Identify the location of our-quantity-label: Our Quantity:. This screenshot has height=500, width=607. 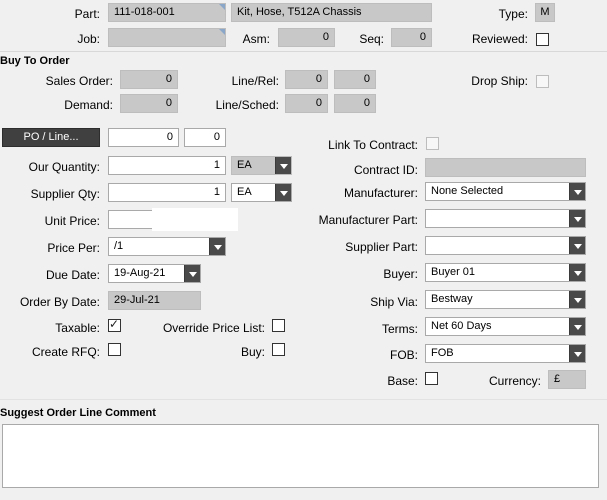
(64, 167).